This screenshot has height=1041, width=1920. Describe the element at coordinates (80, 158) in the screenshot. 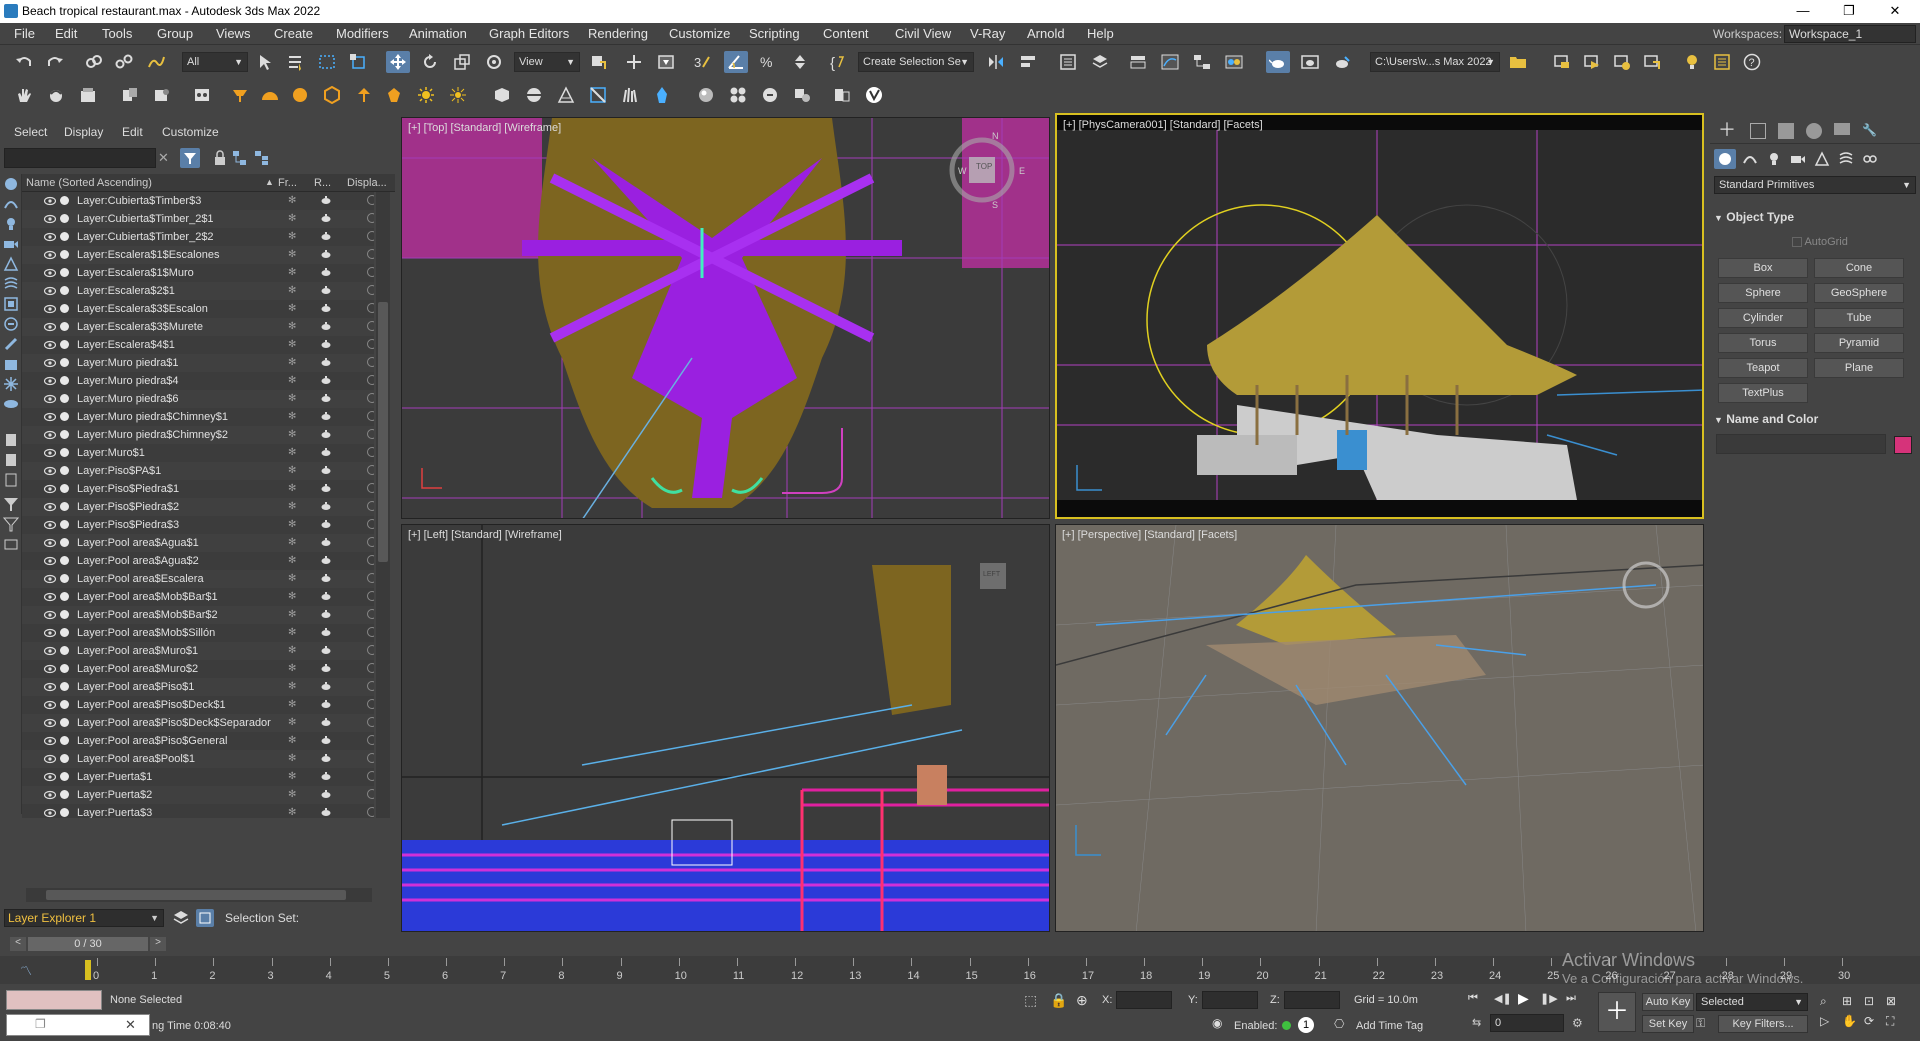

I see `explorer-search-input` at that location.